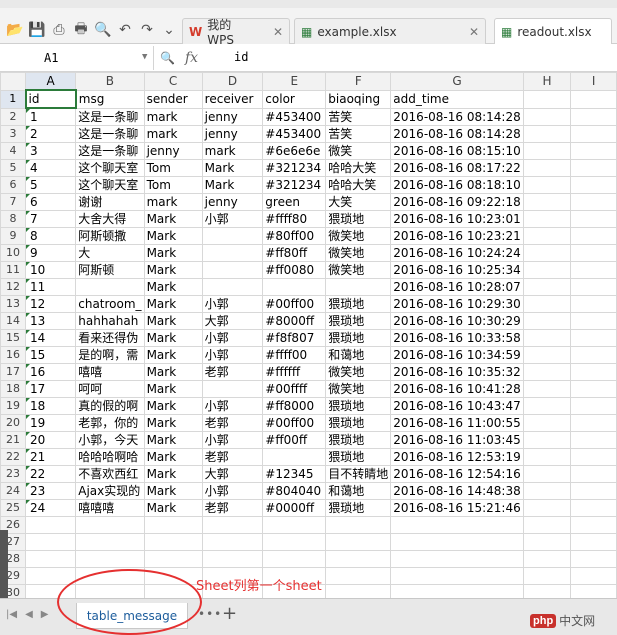 This screenshot has width=617, height=635. I want to click on cell: #804040, so click(294, 491).